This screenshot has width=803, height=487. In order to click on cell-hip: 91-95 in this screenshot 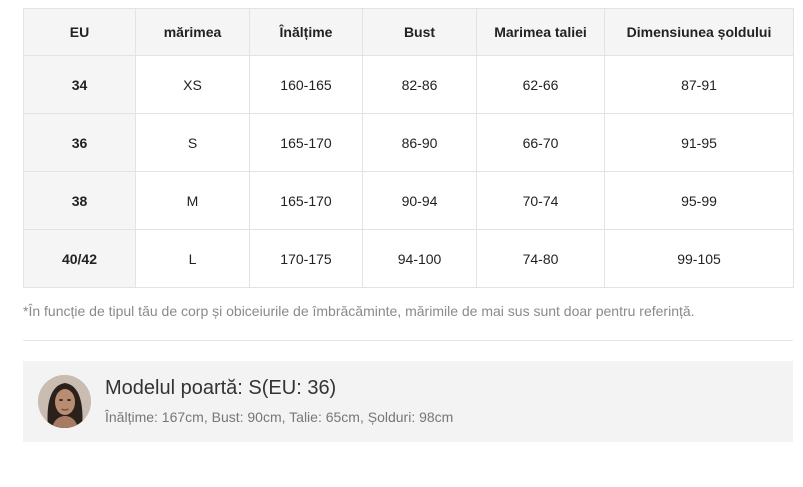, I will do `click(699, 142)`.